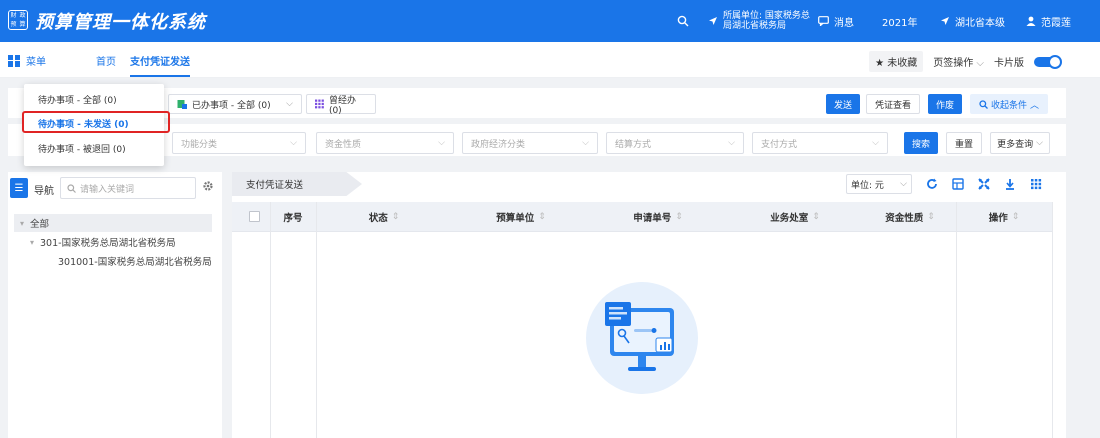 Image resolution: width=1100 pixels, height=438 pixels. I want to click on gov-econ-class-placeholder: 政府经济分类, so click(498, 144).